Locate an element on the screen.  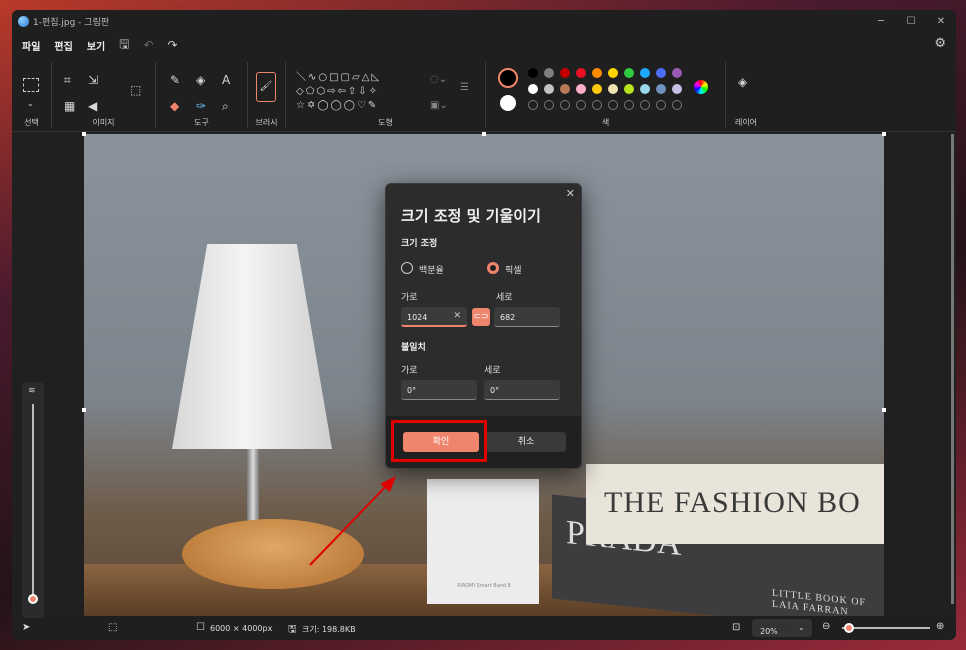
skew-horizontal-input: 0° is located at coordinates (439, 390).